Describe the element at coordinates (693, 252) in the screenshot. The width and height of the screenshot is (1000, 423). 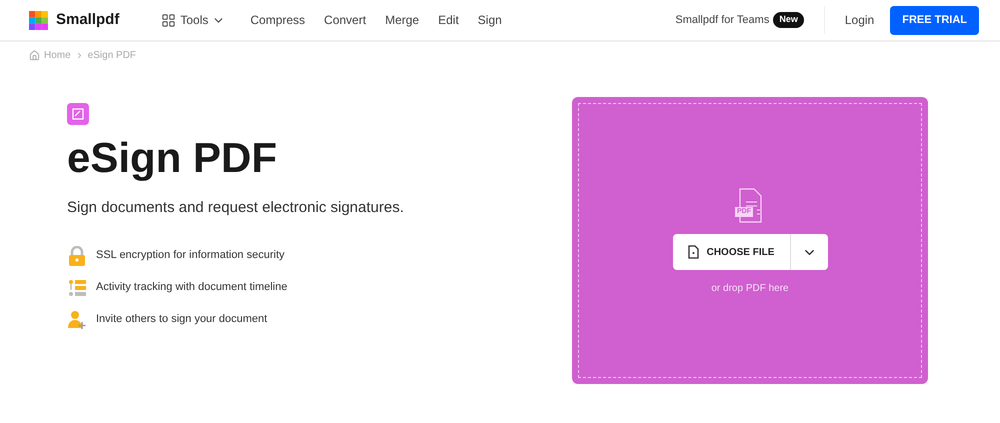
I see `file-icon` at that location.